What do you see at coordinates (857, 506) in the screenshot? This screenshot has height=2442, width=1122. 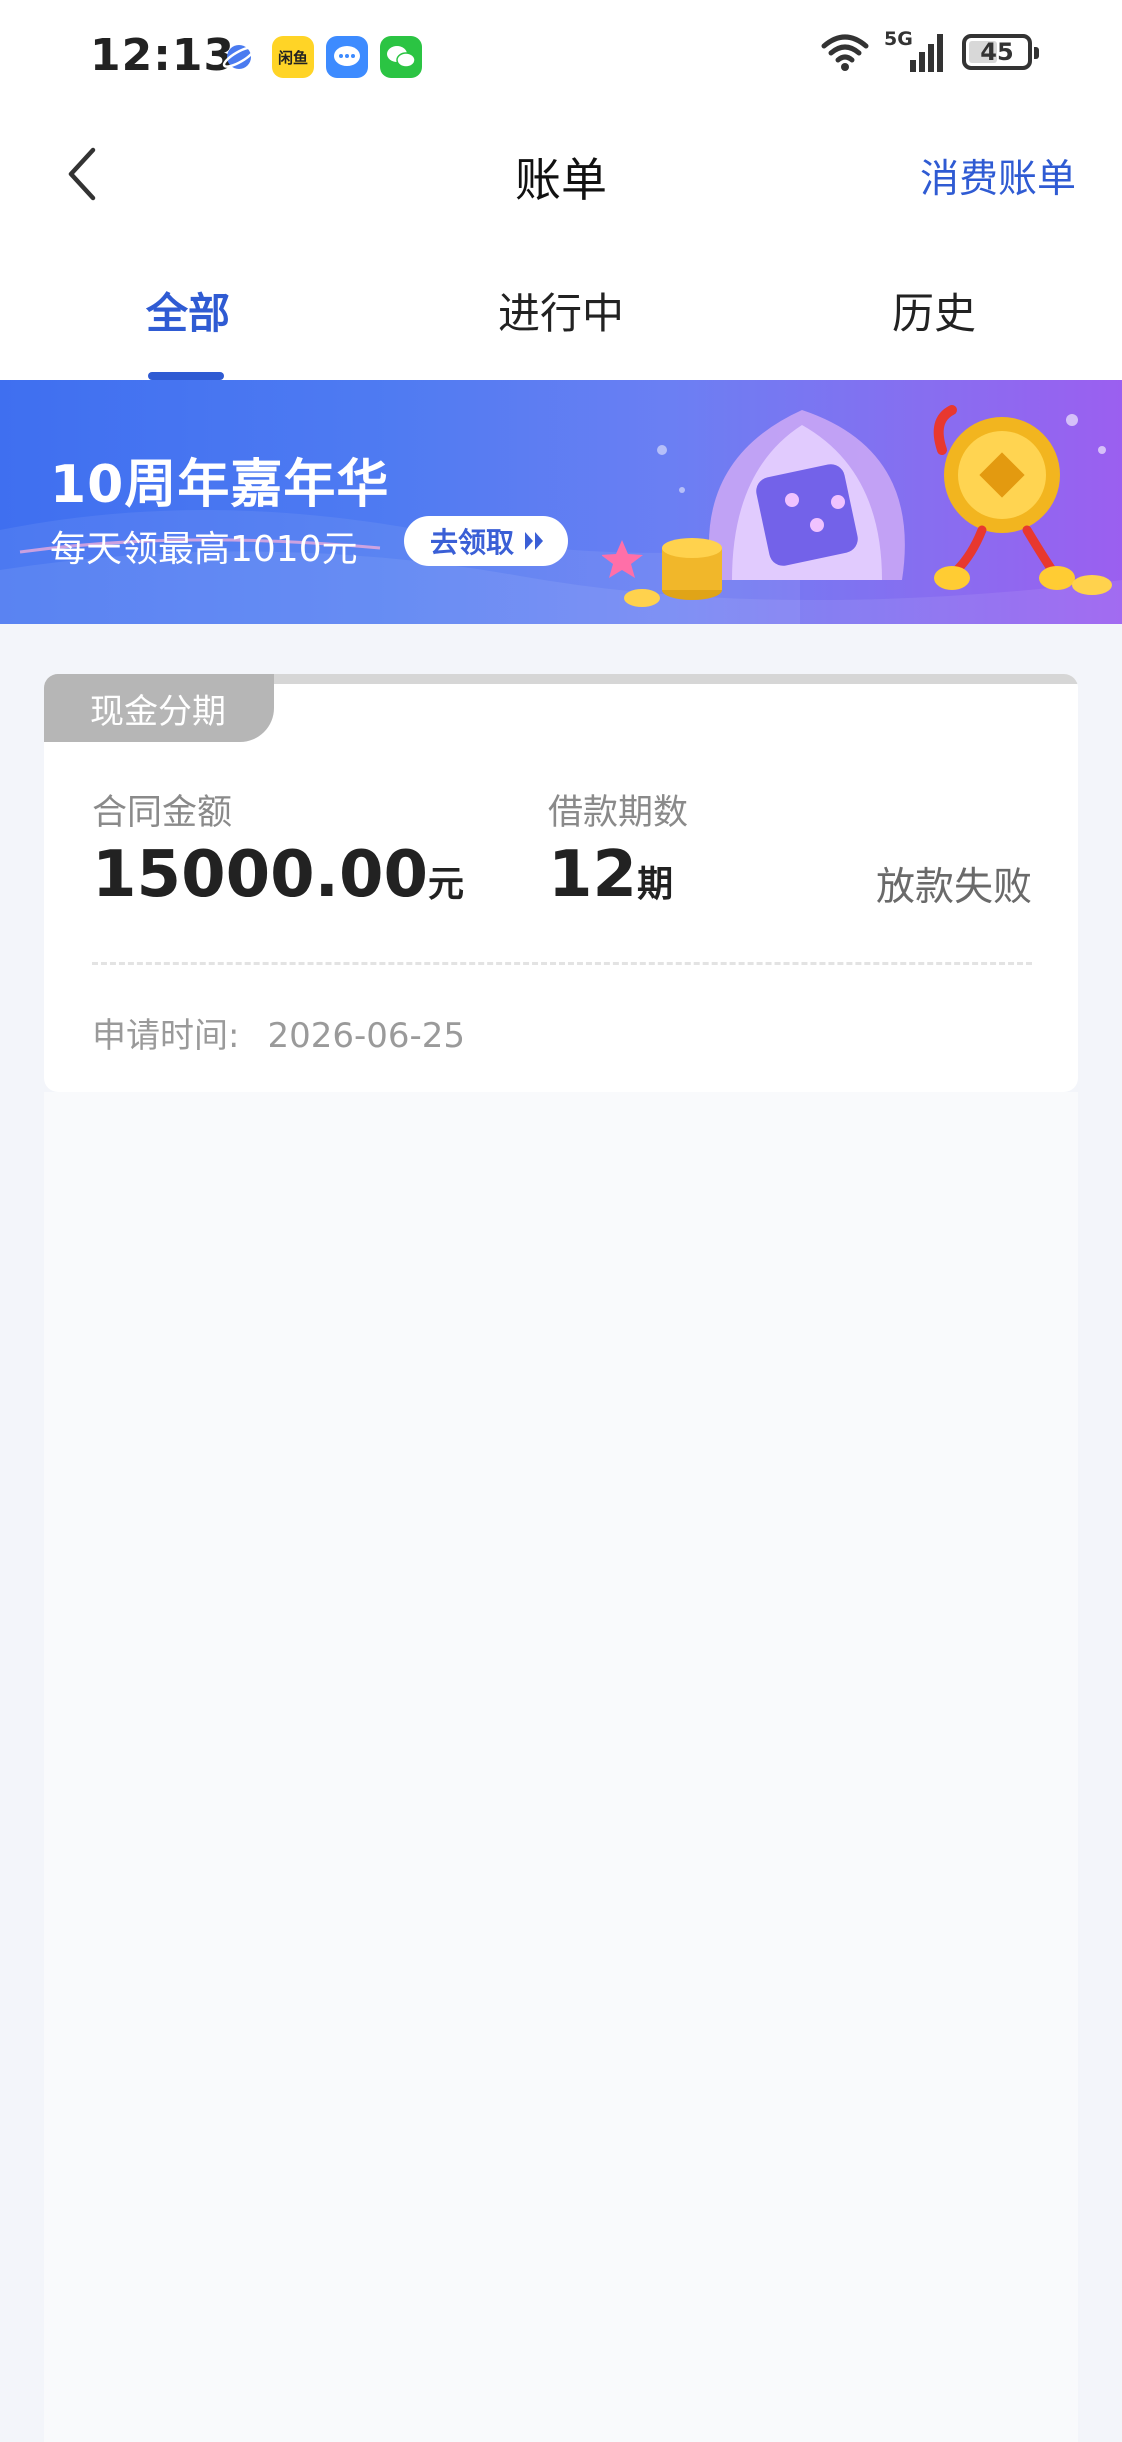 I see `shell-treasure-illustration` at bounding box center [857, 506].